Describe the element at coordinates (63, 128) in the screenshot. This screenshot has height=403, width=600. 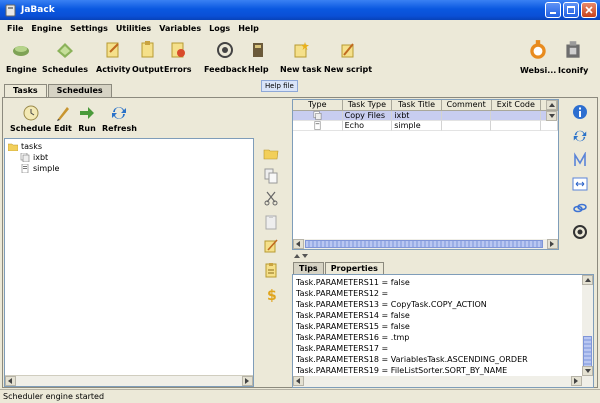
I see `edit-label: Edit` at that location.